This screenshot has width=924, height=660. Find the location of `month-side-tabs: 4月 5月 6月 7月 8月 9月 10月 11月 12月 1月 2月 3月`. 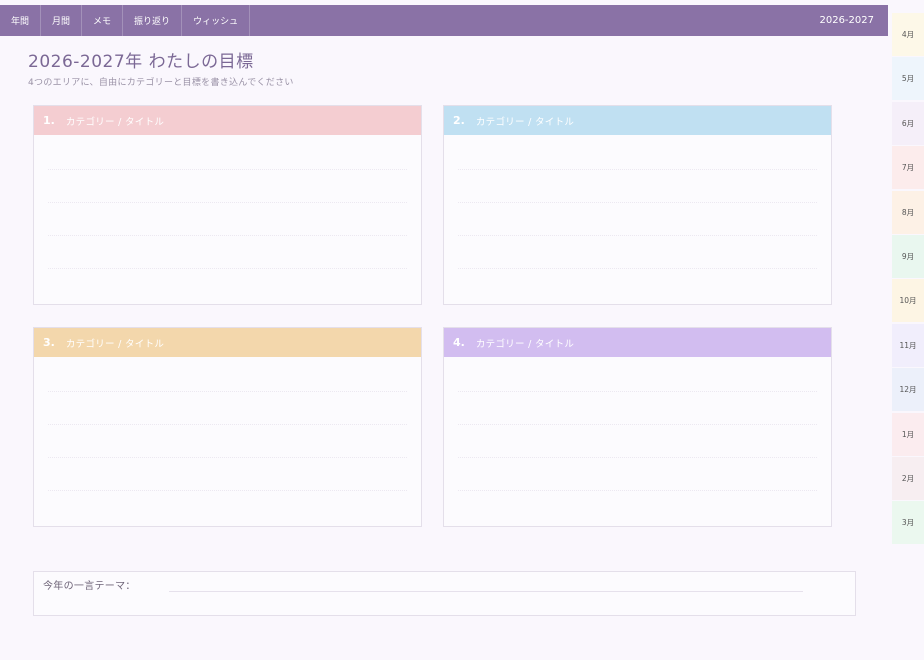

month-side-tabs: 4月 5月 6月 7月 8月 9月 10月 11月 12月 1月 2月 3月 is located at coordinates (908, 279).